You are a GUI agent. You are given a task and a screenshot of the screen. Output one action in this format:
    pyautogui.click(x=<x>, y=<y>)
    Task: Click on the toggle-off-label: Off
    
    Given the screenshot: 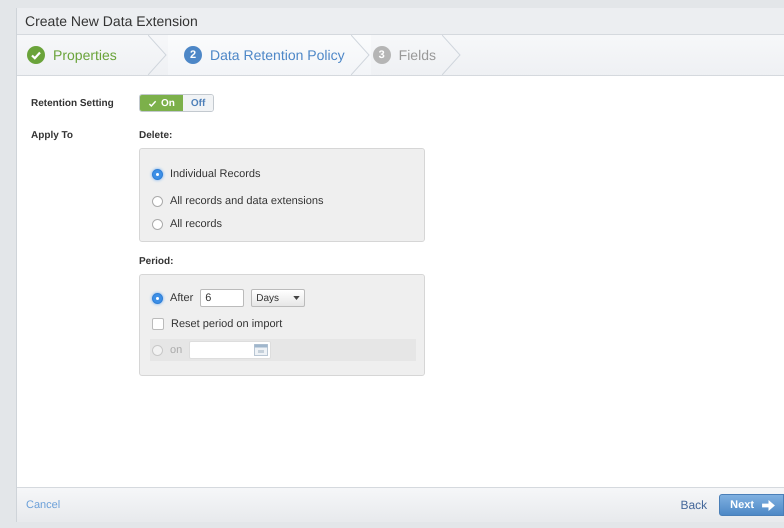 What is the action you would take?
    pyautogui.click(x=198, y=103)
    